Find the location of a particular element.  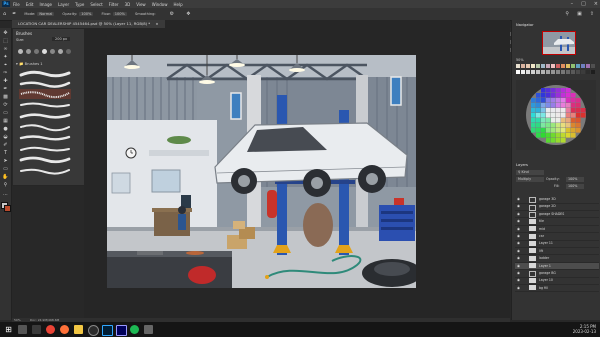

symmetry-icon: ❖ is located at coordinates (188, 14).